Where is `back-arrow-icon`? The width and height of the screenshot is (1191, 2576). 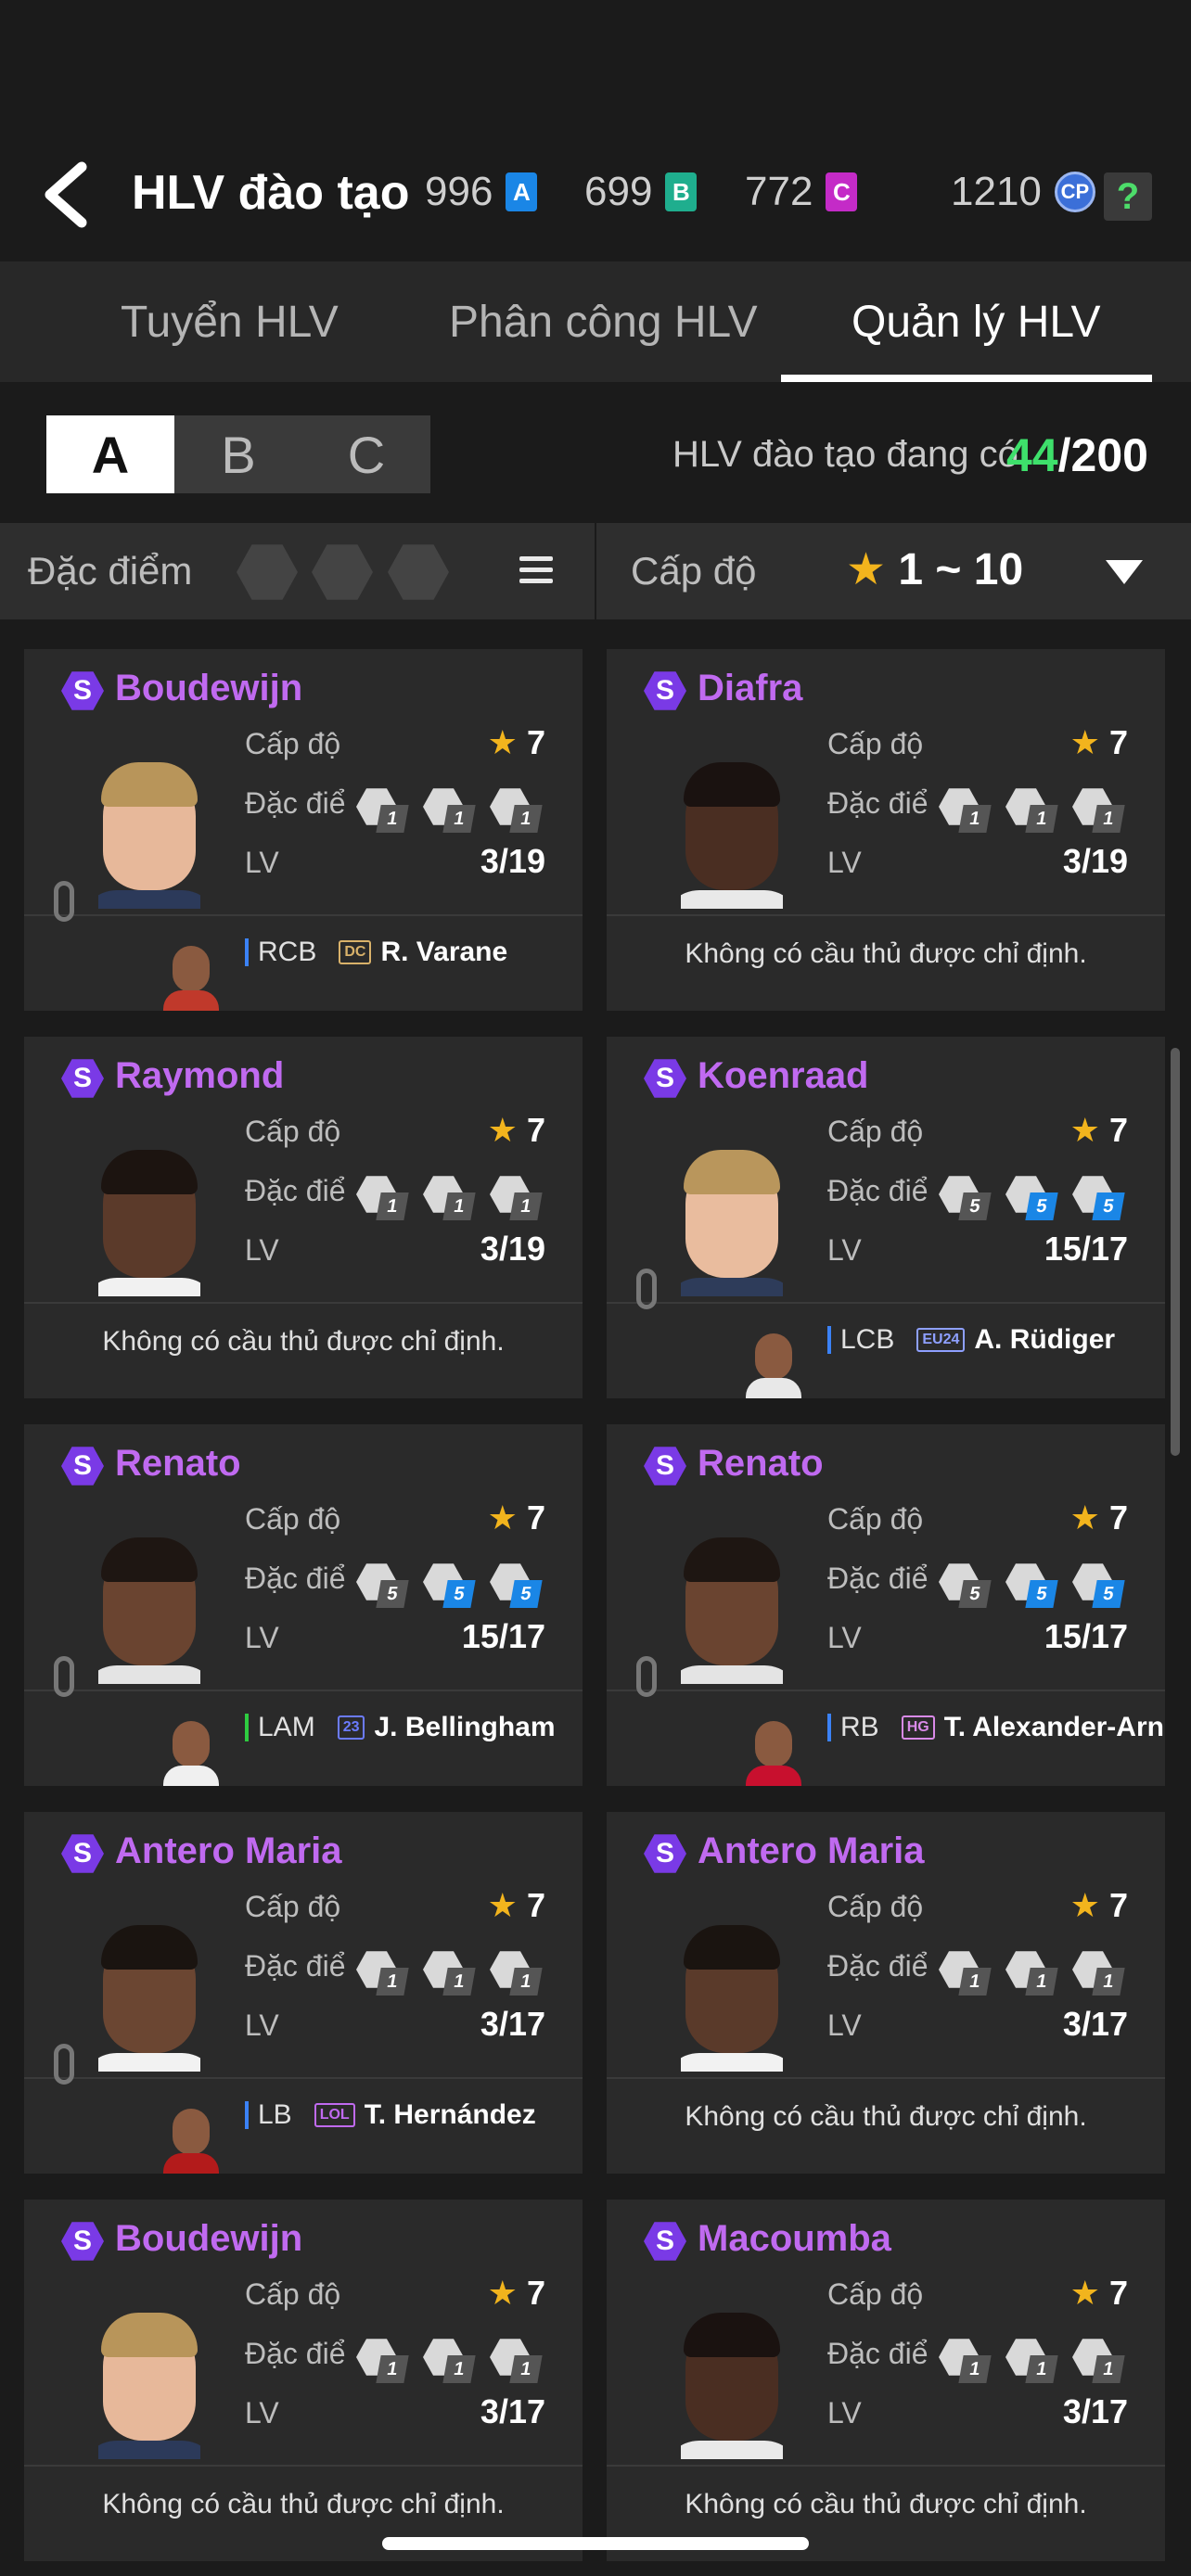
back-arrow-icon is located at coordinates (69, 195).